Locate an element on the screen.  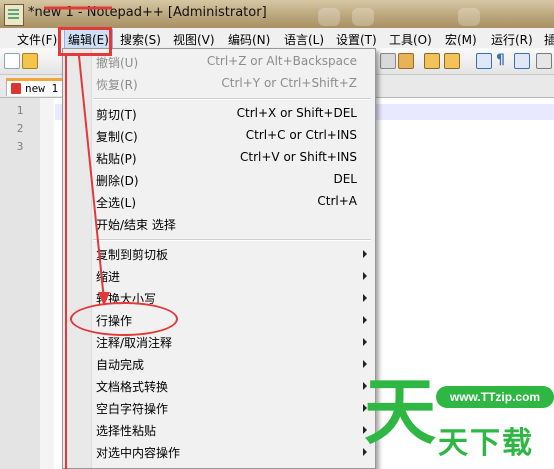
menu-item-shortcut: Ctrl+Y or Ctrl+Shift+Z is located at coordinates (289, 83).